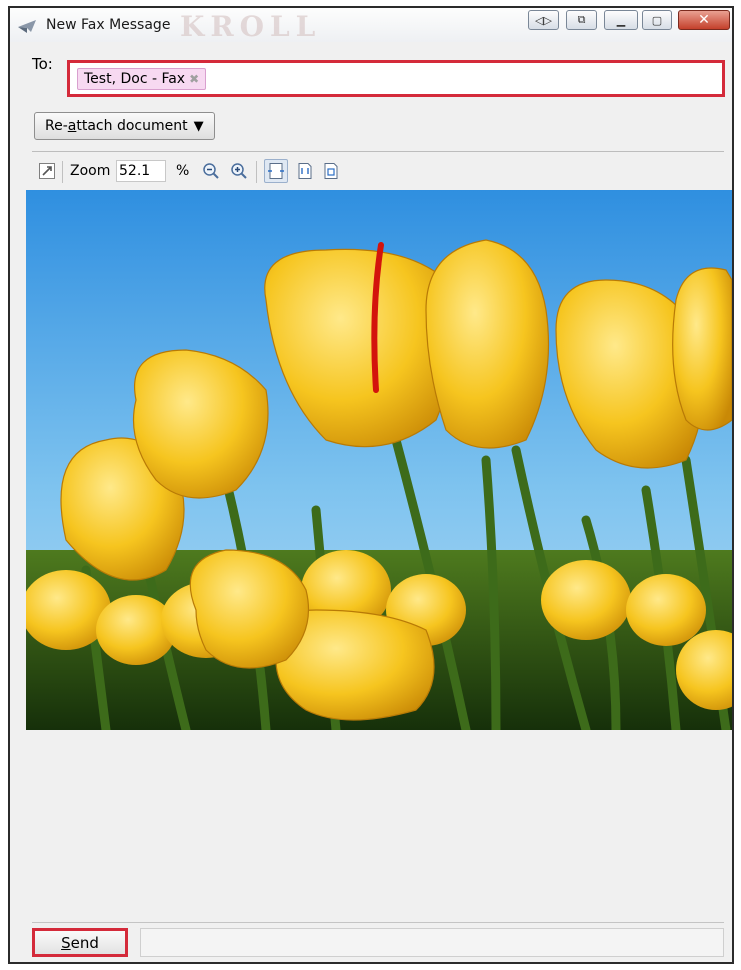 The width and height of the screenshot is (741, 970). I want to click on maximize-button: ▢, so click(657, 20).